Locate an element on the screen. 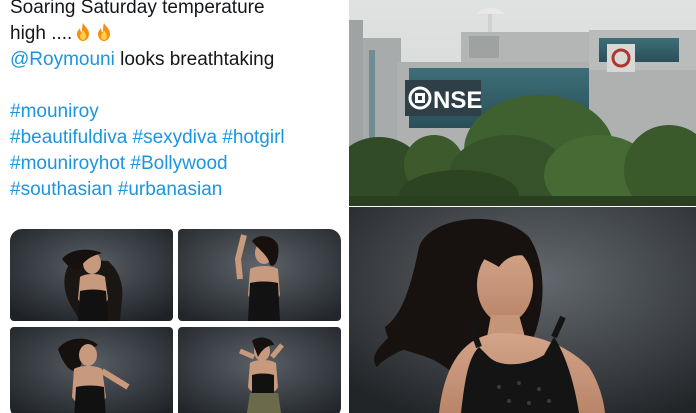 This screenshot has width=696, height=413. hashtag-line: #beautifuldiva #sexydiva #hotgirl is located at coordinates (176, 138).